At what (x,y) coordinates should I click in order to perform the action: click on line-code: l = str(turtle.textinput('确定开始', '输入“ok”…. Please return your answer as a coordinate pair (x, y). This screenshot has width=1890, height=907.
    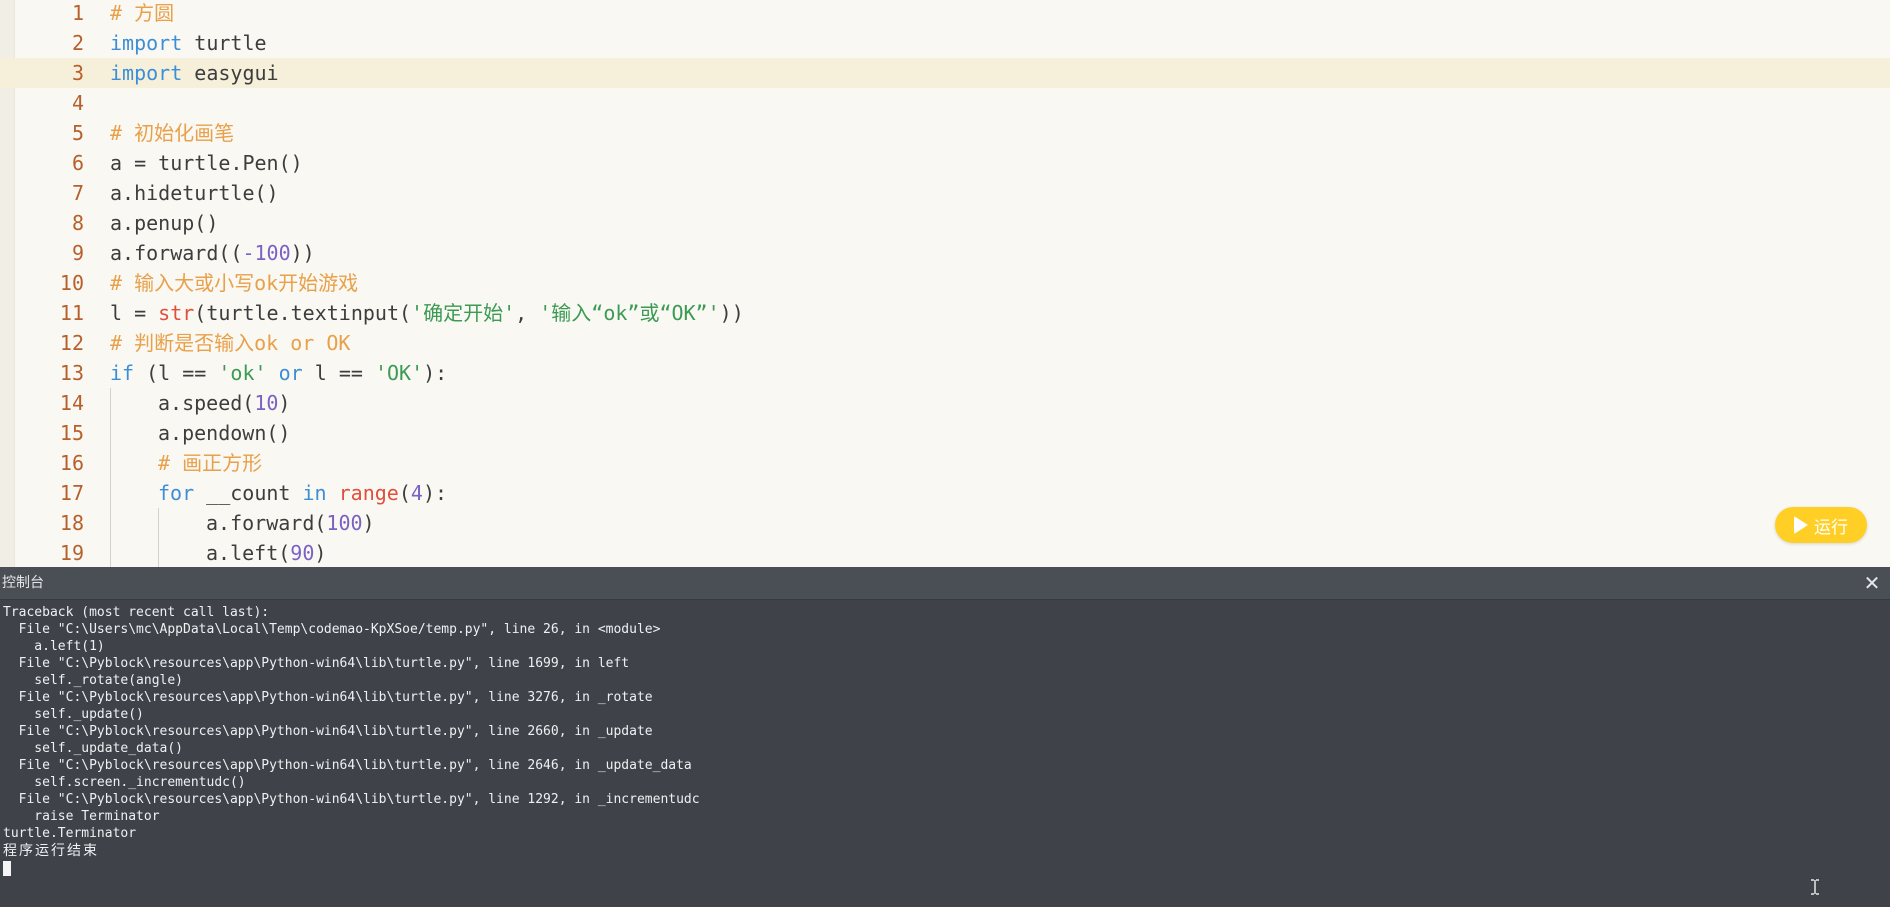
    Looking at the image, I should click on (427, 313).